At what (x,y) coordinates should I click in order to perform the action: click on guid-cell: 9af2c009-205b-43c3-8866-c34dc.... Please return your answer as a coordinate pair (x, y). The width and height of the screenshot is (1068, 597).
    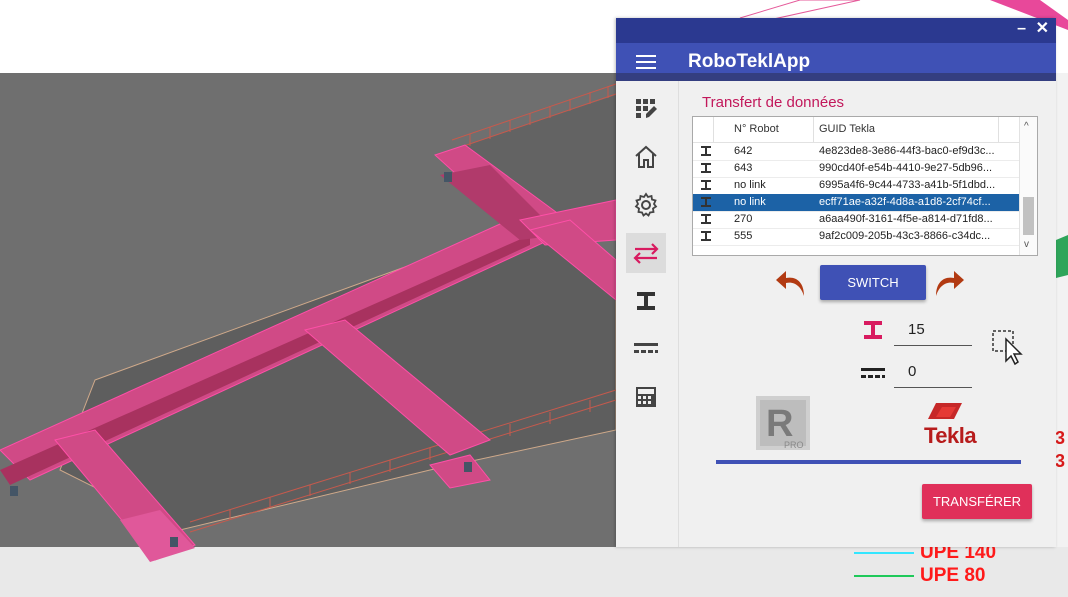
    Looking at the image, I should click on (905, 236).